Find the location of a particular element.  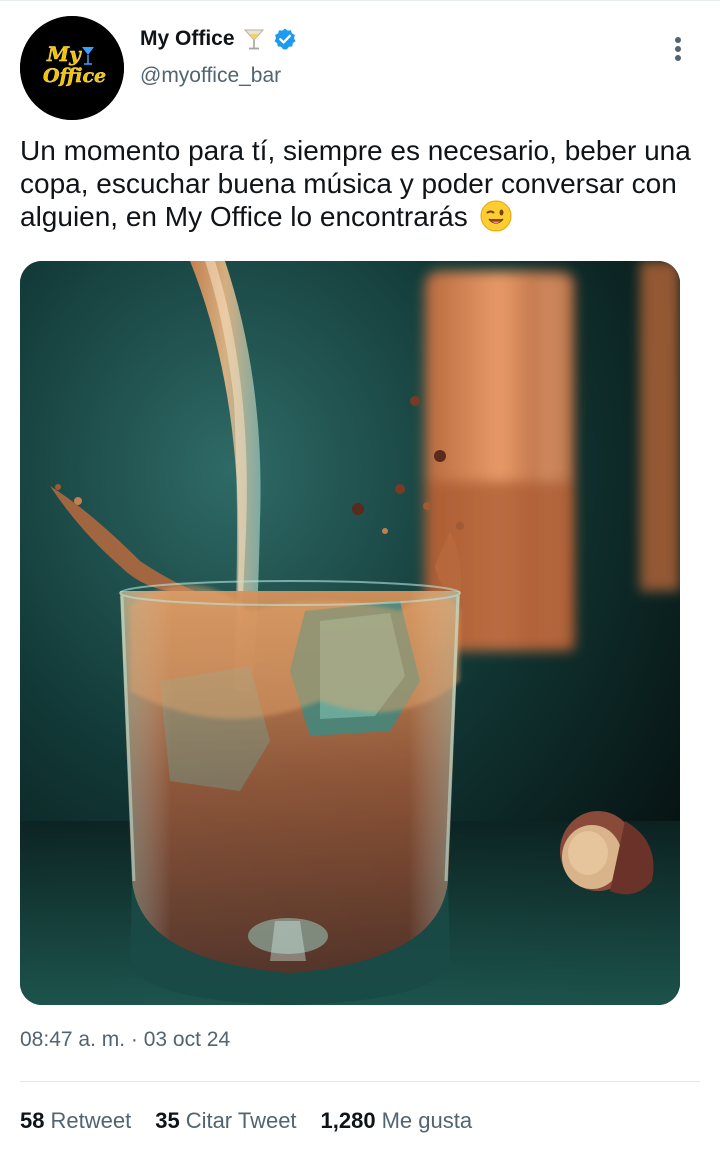

likes-count: 1,280 is located at coordinates (348, 1120).